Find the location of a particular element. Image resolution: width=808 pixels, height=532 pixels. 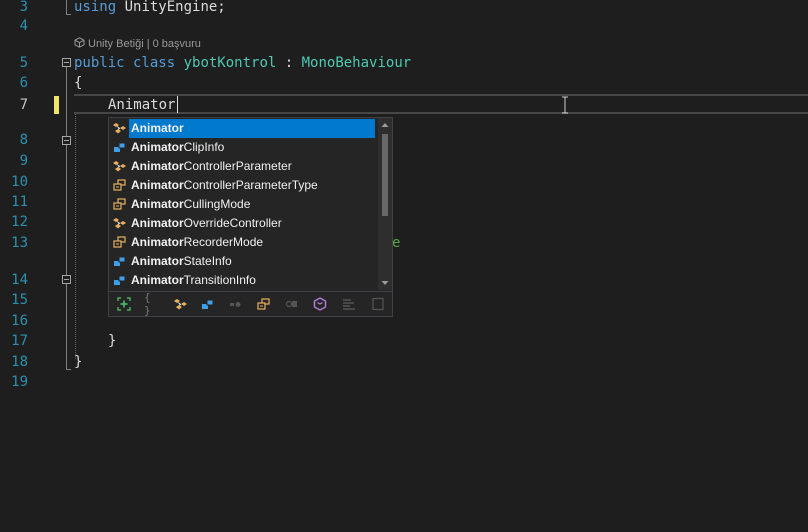

ibeam-cursor-icon is located at coordinates (565, 105).